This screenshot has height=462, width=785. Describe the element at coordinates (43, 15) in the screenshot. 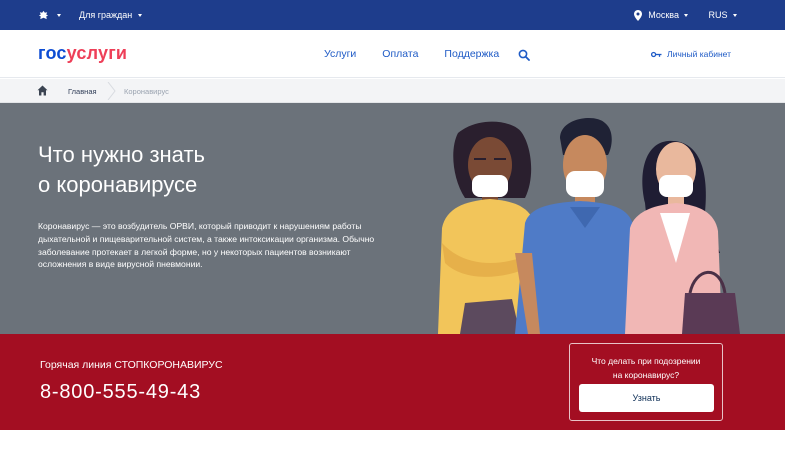

I see `coat-of-arms-icon` at that location.